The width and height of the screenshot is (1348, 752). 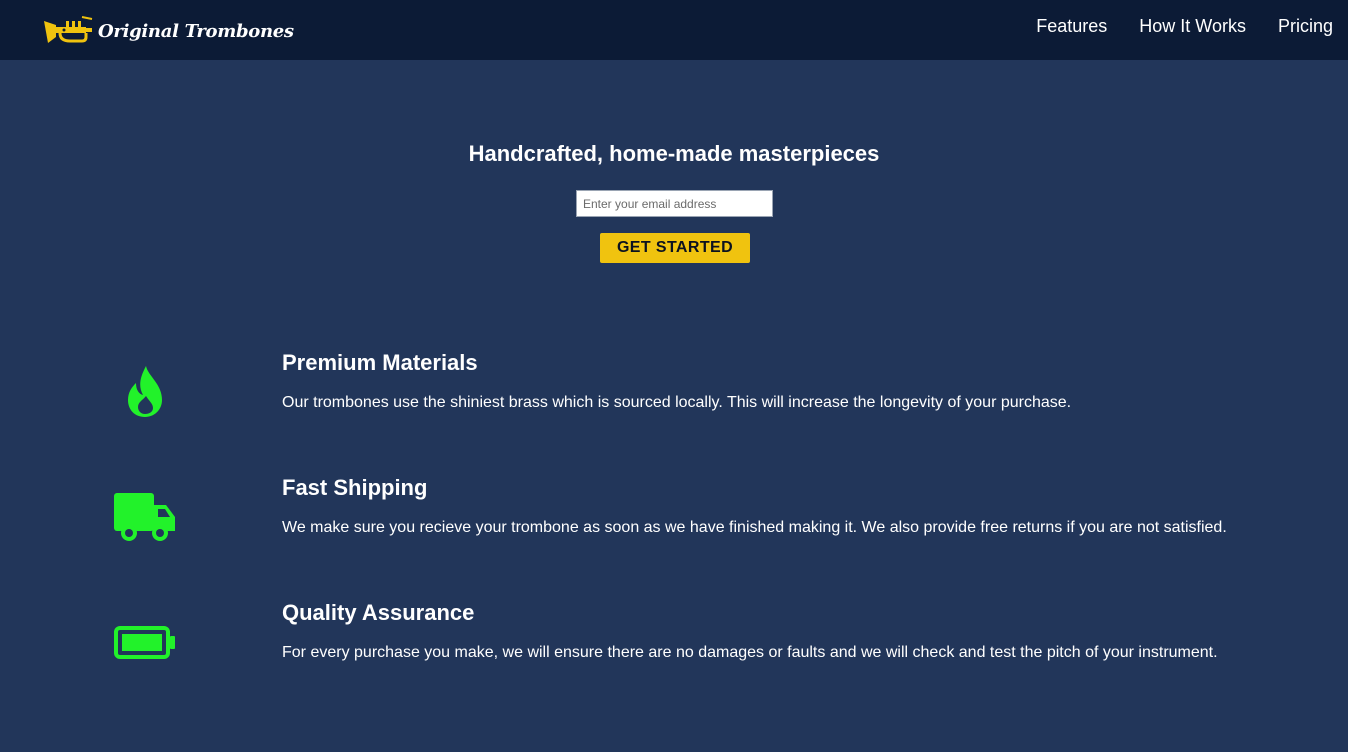 What do you see at coordinates (380, 362) in the screenshot?
I see `feature-title: Premium Materials` at bounding box center [380, 362].